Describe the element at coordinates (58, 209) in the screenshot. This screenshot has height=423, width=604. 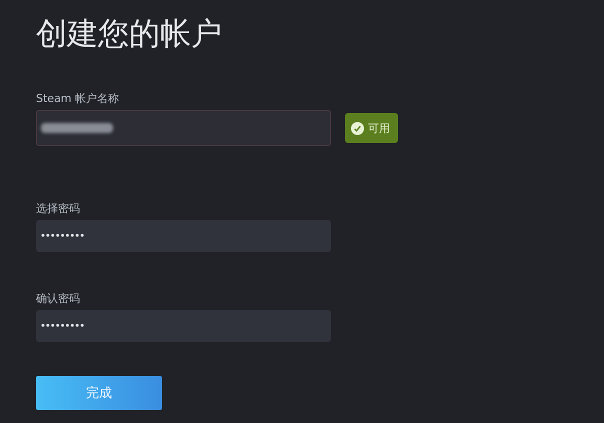
I see `field-label: 选择密码` at that location.